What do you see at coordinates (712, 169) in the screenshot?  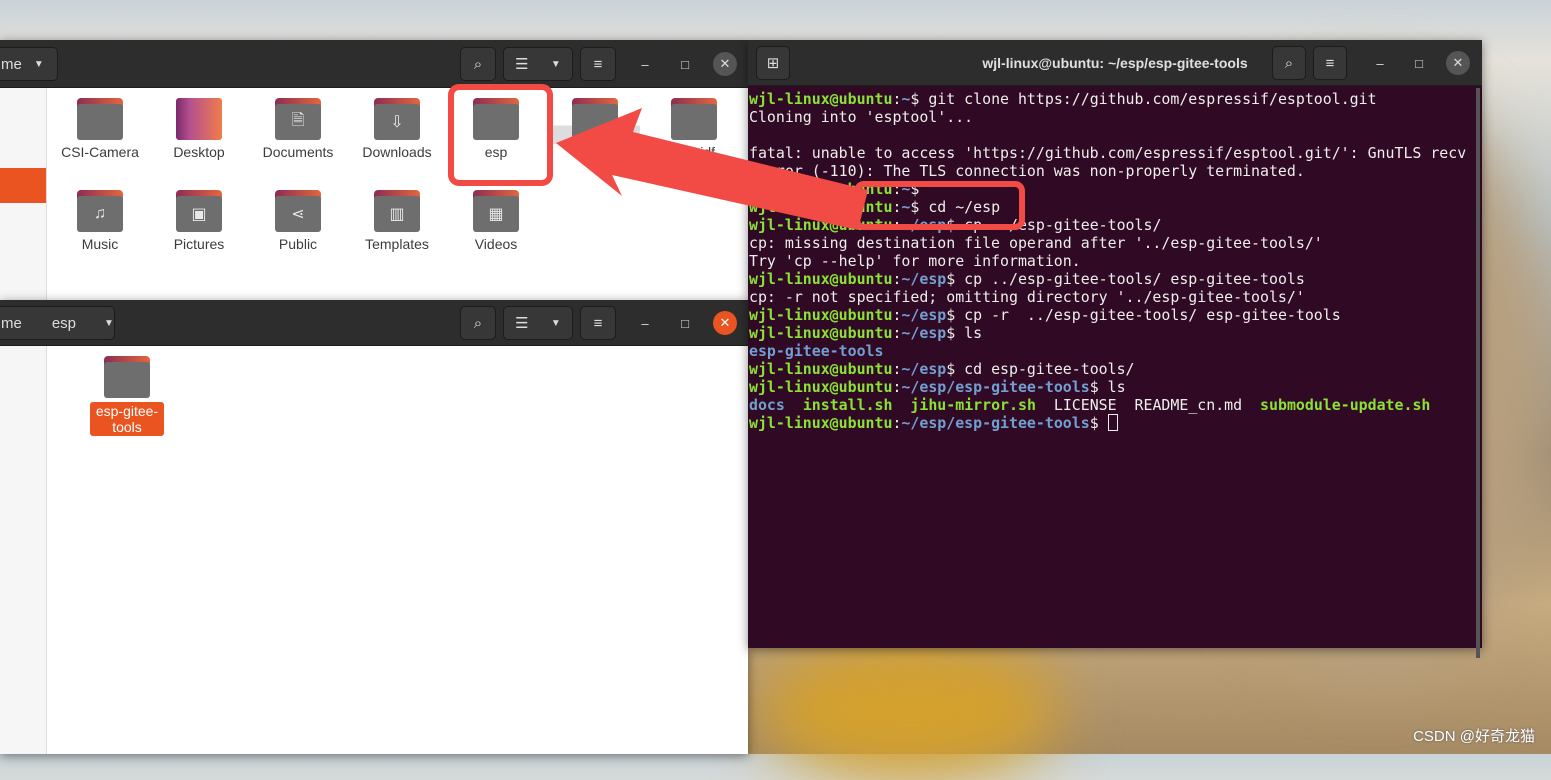 I see `arrow-icon` at bounding box center [712, 169].